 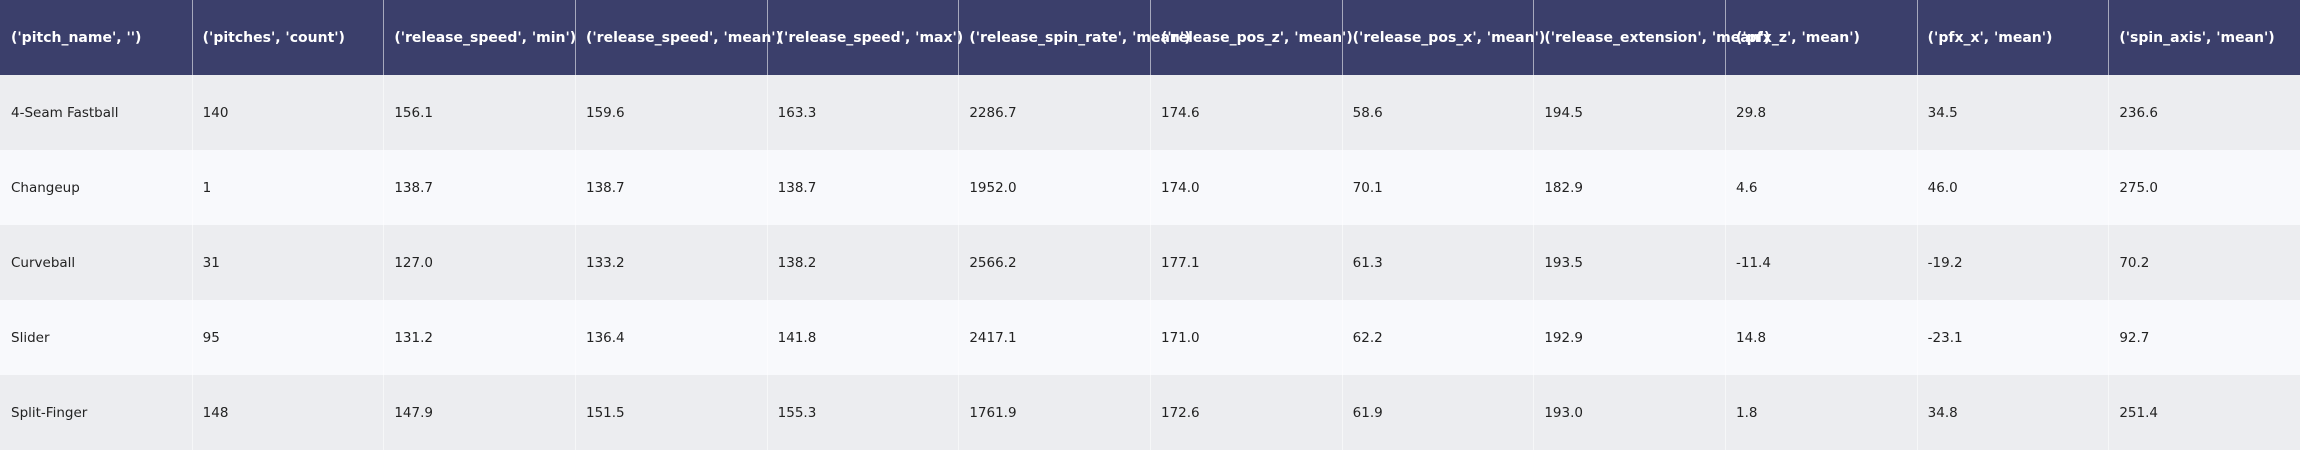 What do you see at coordinates (797, 112) in the screenshot?
I see `table-cell: 163.3` at bounding box center [797, 112].